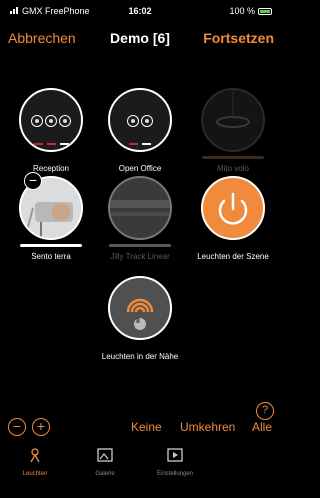 The image size is (320, 498). Describe the element at coordinates (140, 42) in the screenshot. I see `nav-bar: Abbrechen Demo [6] Fortsetzen` at that location.